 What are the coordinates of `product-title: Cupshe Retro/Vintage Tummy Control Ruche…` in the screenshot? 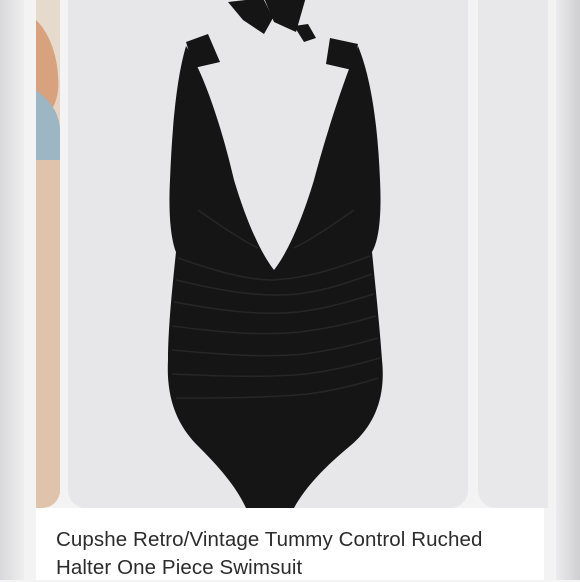 It's located at (269, 553).